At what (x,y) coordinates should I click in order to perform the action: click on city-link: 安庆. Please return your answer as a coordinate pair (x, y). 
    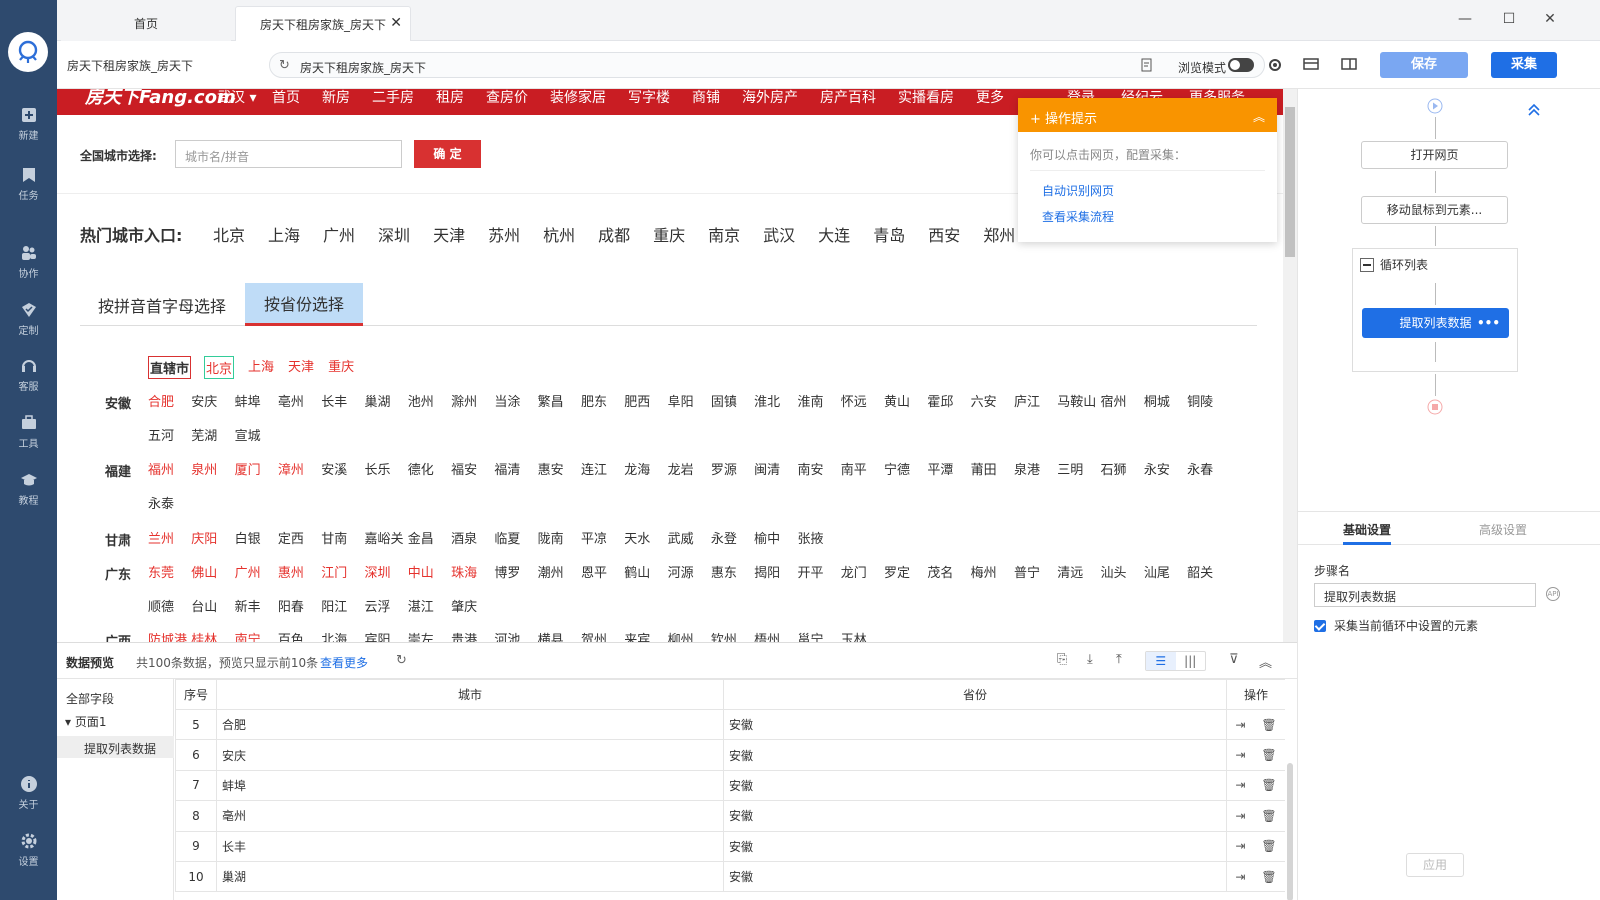
    Looking at the image, I should click on (212, 400).